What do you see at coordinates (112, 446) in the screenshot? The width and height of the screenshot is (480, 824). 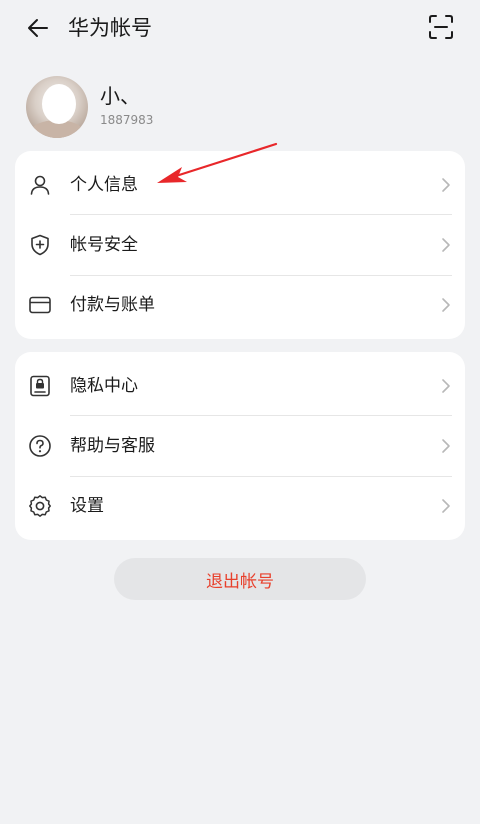 I see `menu-item-label: 帮助与客服` at bounding box center [112, 446].